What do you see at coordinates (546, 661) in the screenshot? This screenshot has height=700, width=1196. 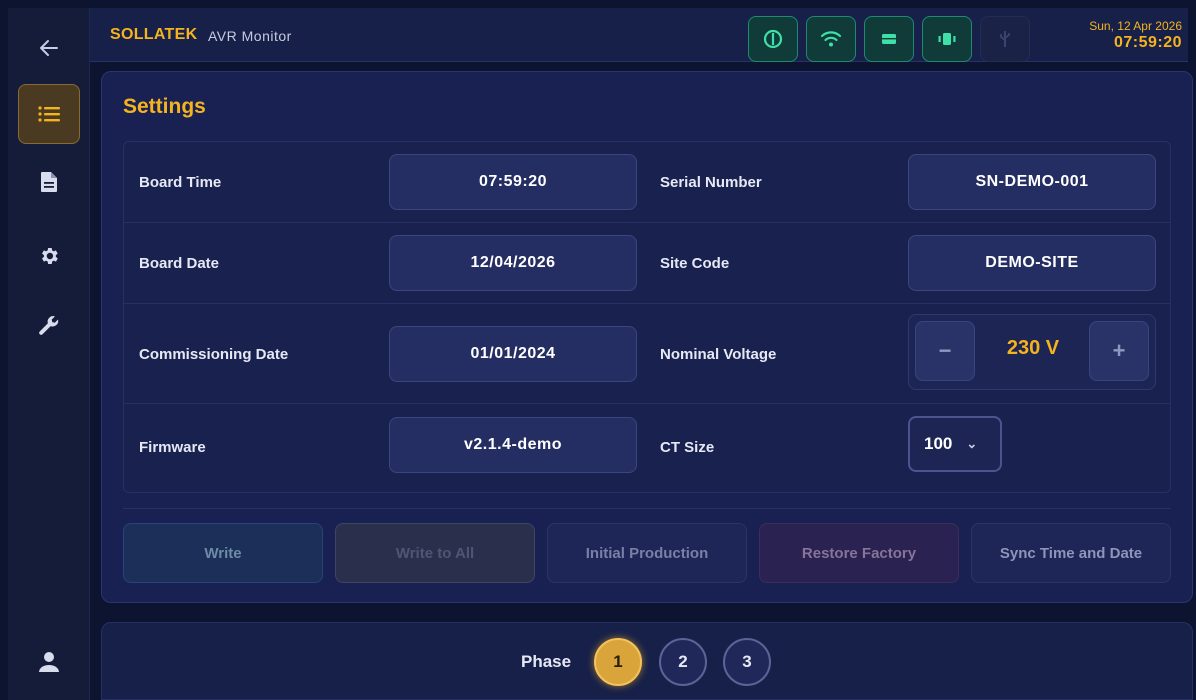 I see `phase-label: Phase` at bounding box center [546, 661].